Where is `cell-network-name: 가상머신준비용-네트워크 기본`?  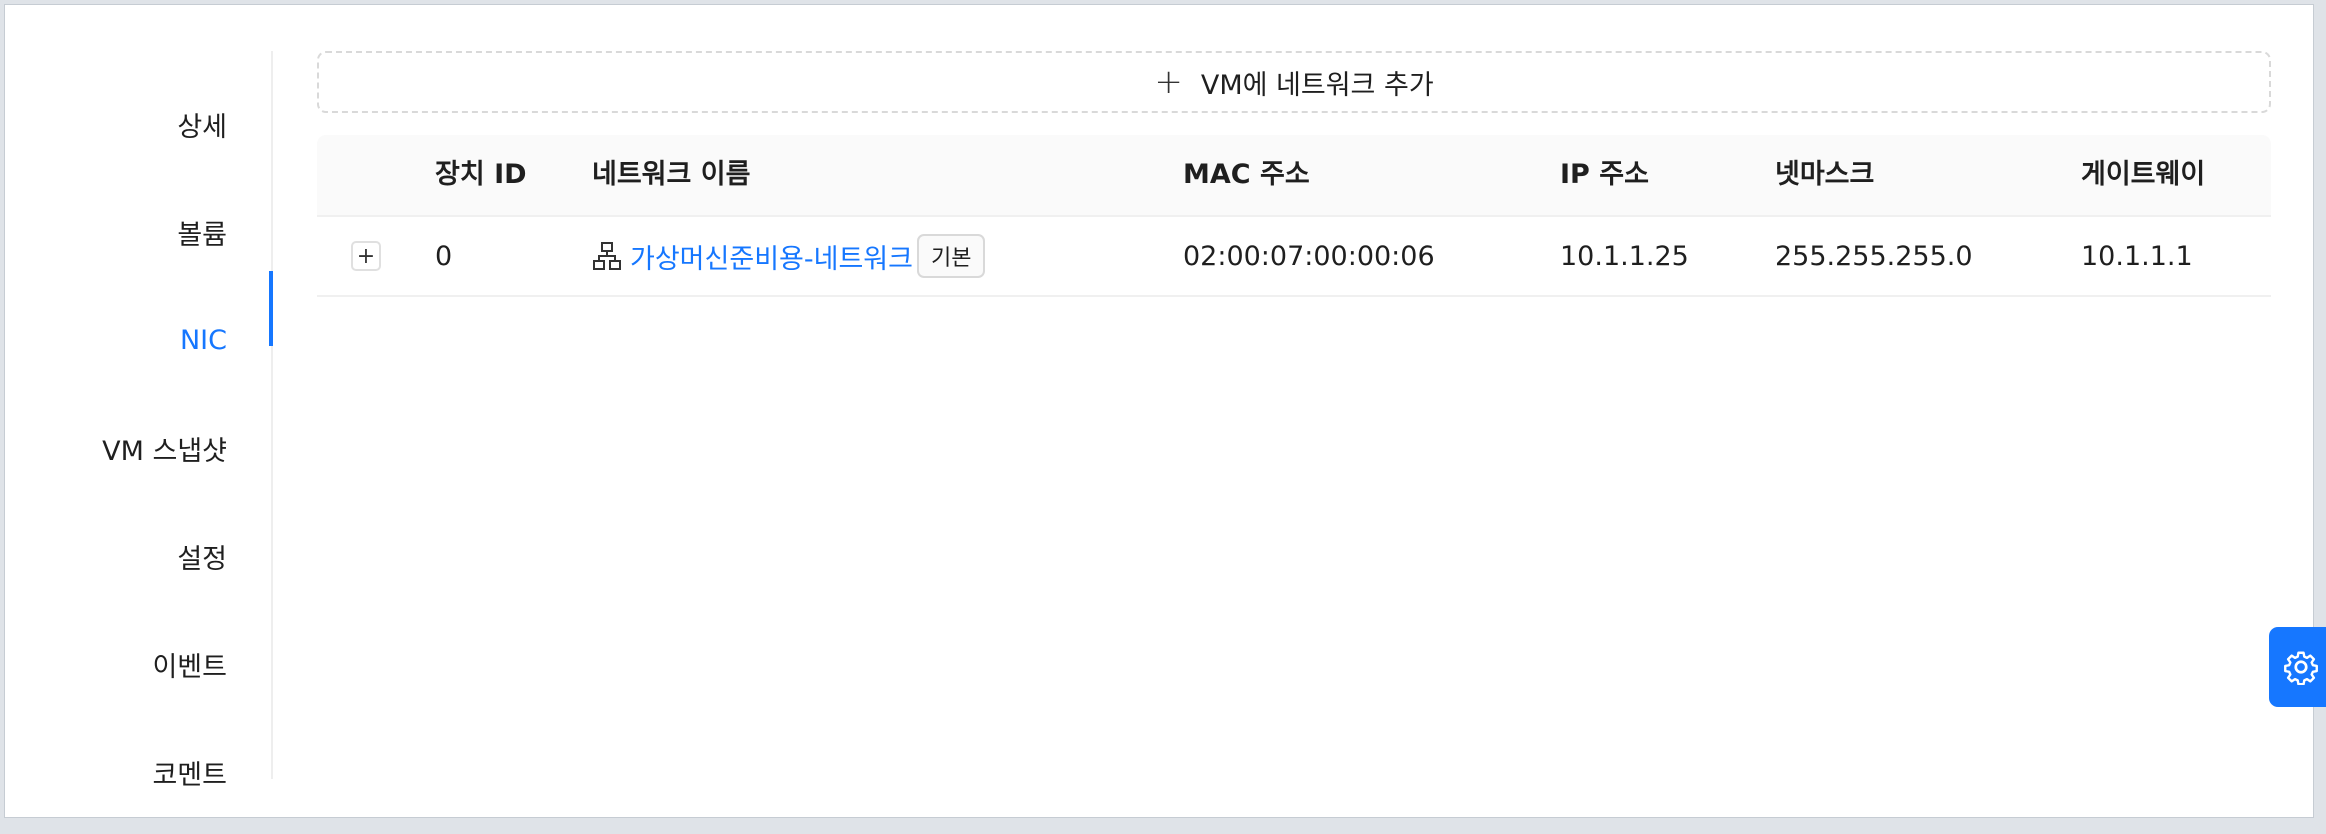
cell-network-name: 가상머신준비용-네트워크 기본 is located at coordinates (789, 256).